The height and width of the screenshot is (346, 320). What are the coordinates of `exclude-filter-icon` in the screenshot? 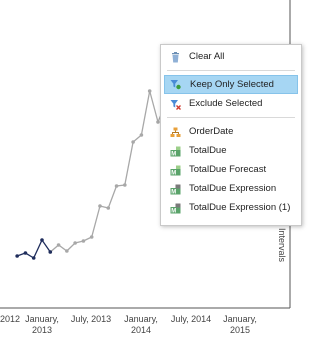 It's located at (175, 104).